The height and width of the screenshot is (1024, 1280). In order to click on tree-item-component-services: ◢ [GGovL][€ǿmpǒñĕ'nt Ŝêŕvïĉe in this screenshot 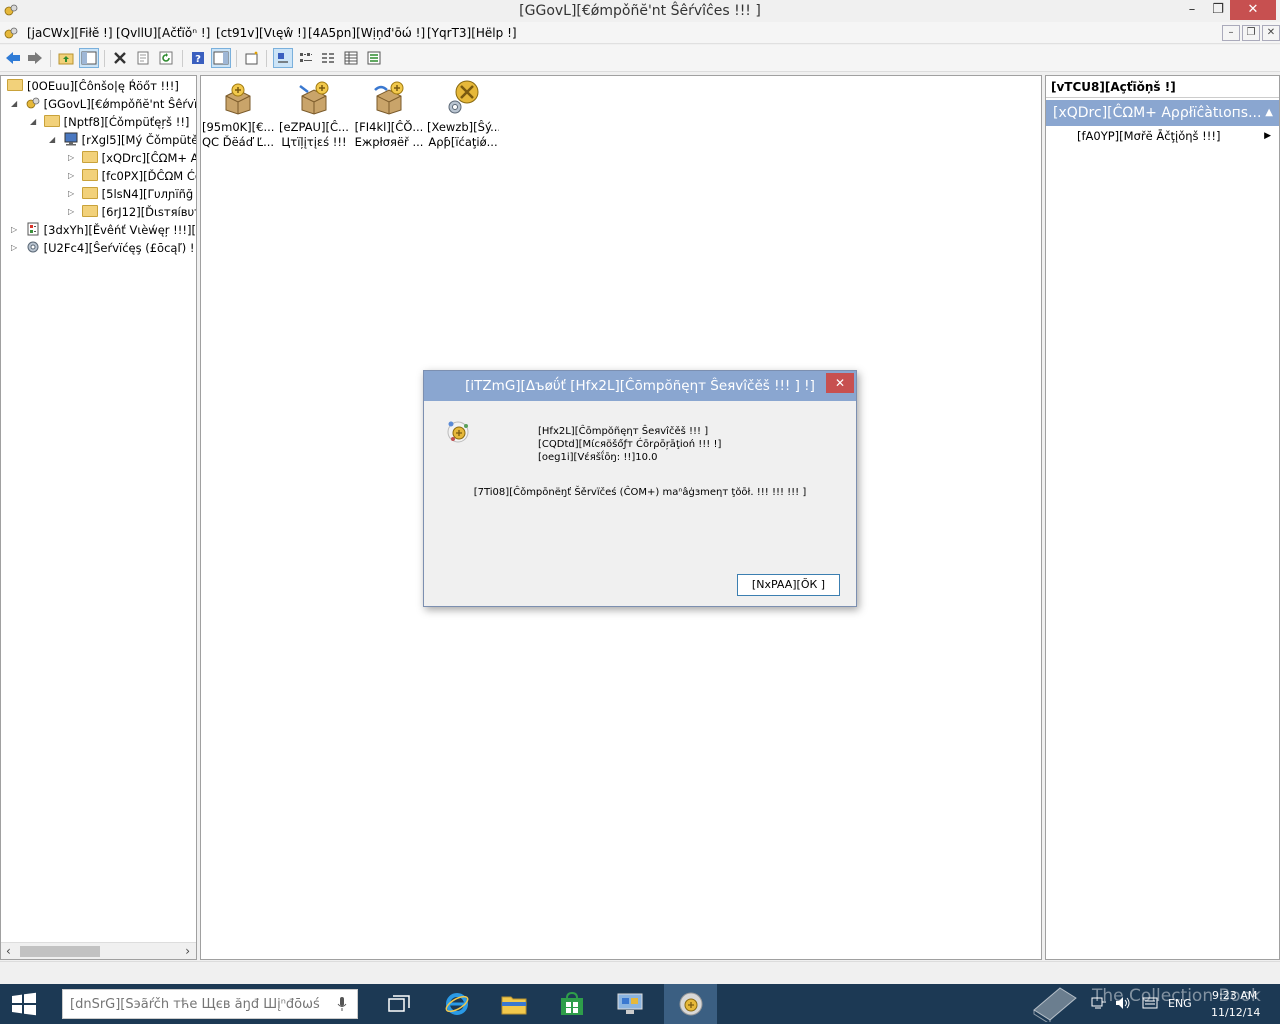, I will do `click(103, 104)`.